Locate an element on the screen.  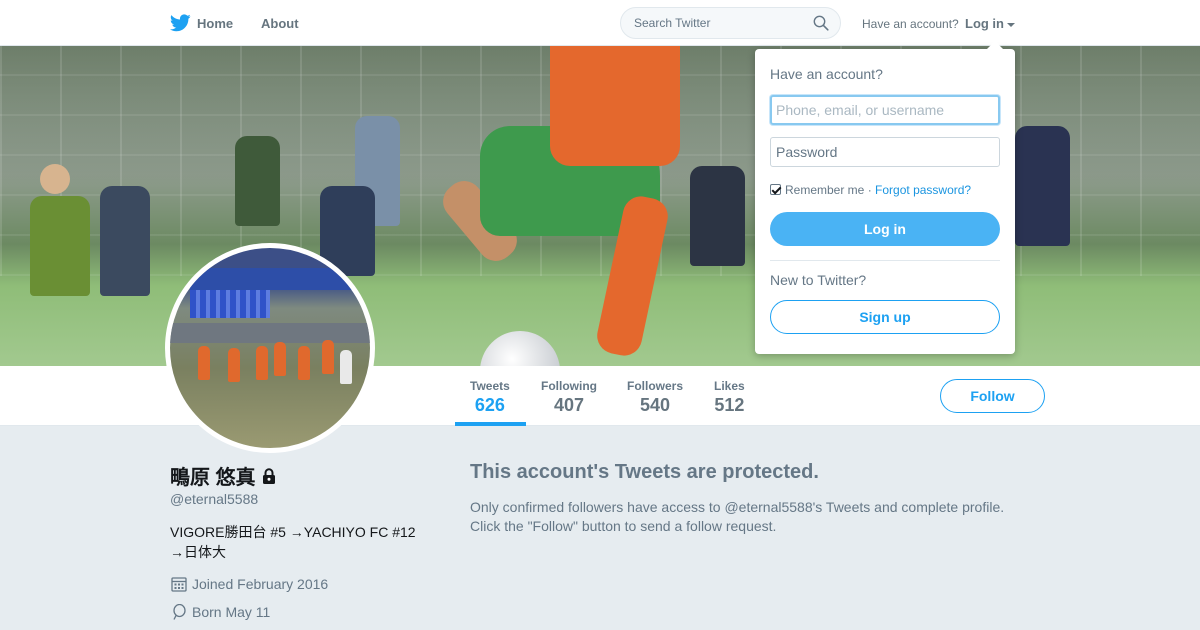
password-field: Password is located at coordinates (885, 152).